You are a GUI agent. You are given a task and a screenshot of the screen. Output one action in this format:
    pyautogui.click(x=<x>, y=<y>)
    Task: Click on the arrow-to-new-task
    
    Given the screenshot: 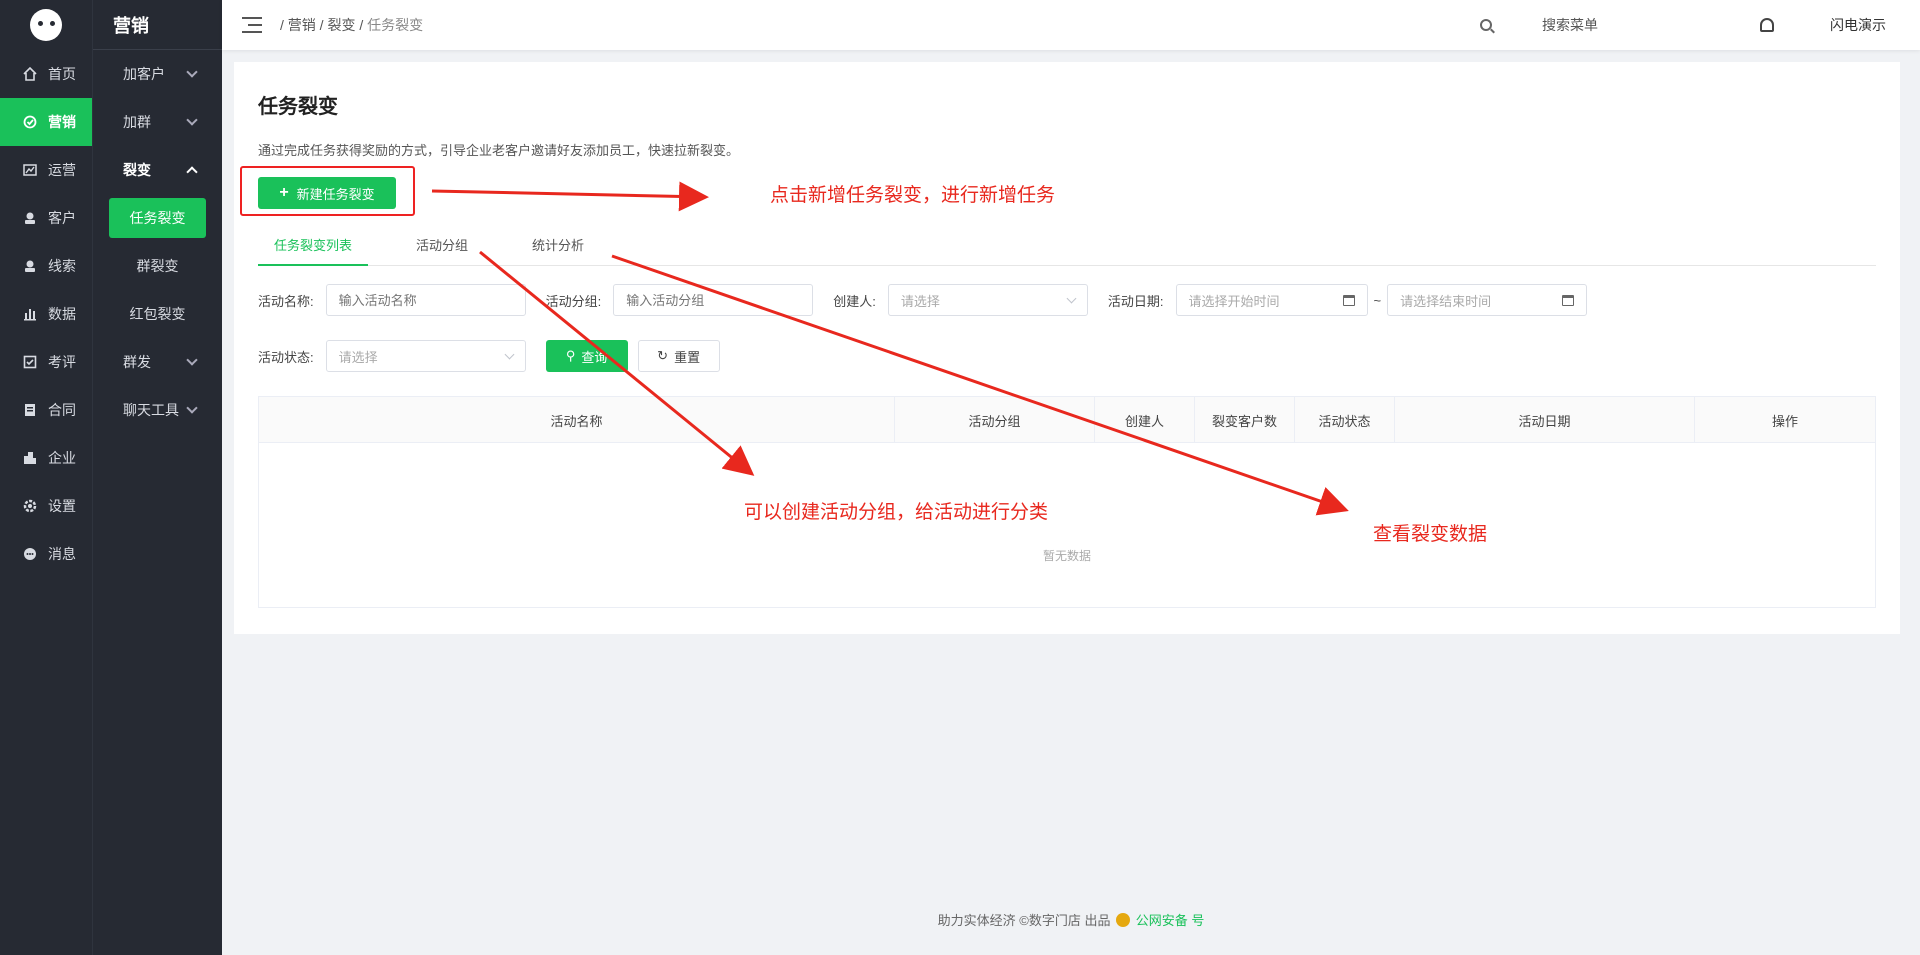 What is the action you would take?
    pyautogui.click(x=570, y=196)
    